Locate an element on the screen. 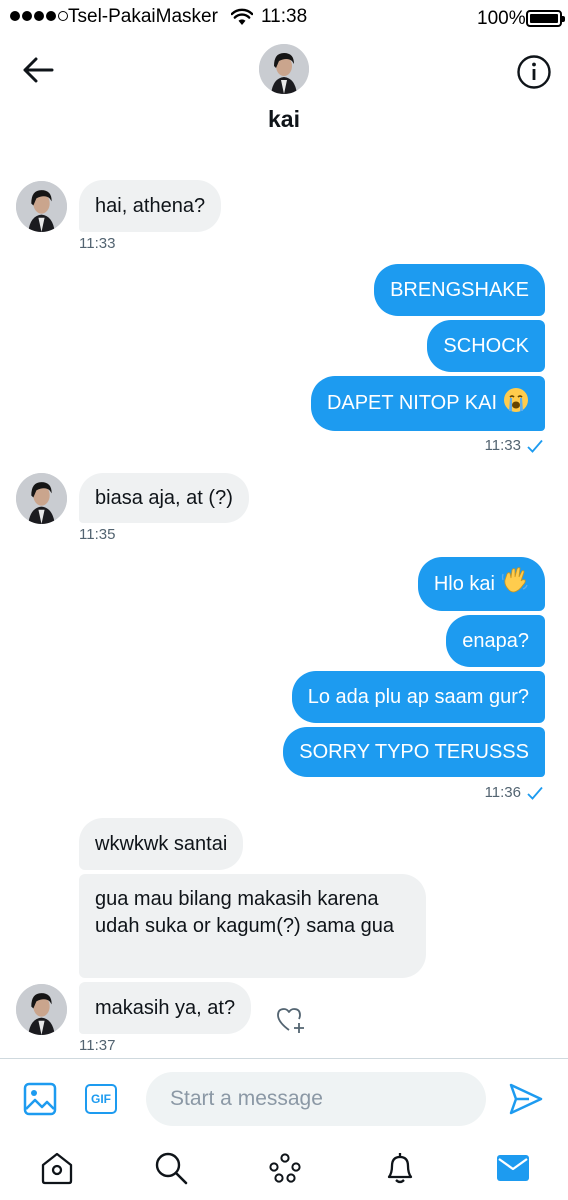 Image resolution: width=568 pixels, height=1200 pixels. outgoing-message: Hlo kai is located at coordinates (481, 584).